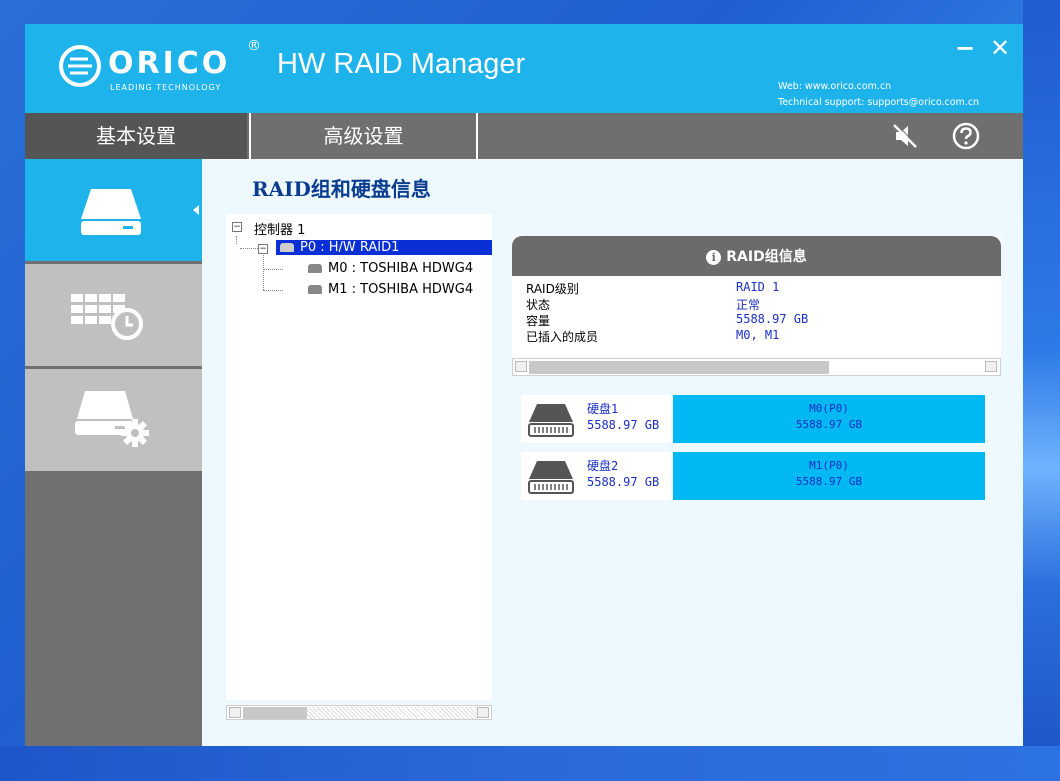 The width and height of the screenshot is (1060, 781). Describe the element at coordinates (538, 321) in the screenshot. I see `capacity-label: 容量` at that location.